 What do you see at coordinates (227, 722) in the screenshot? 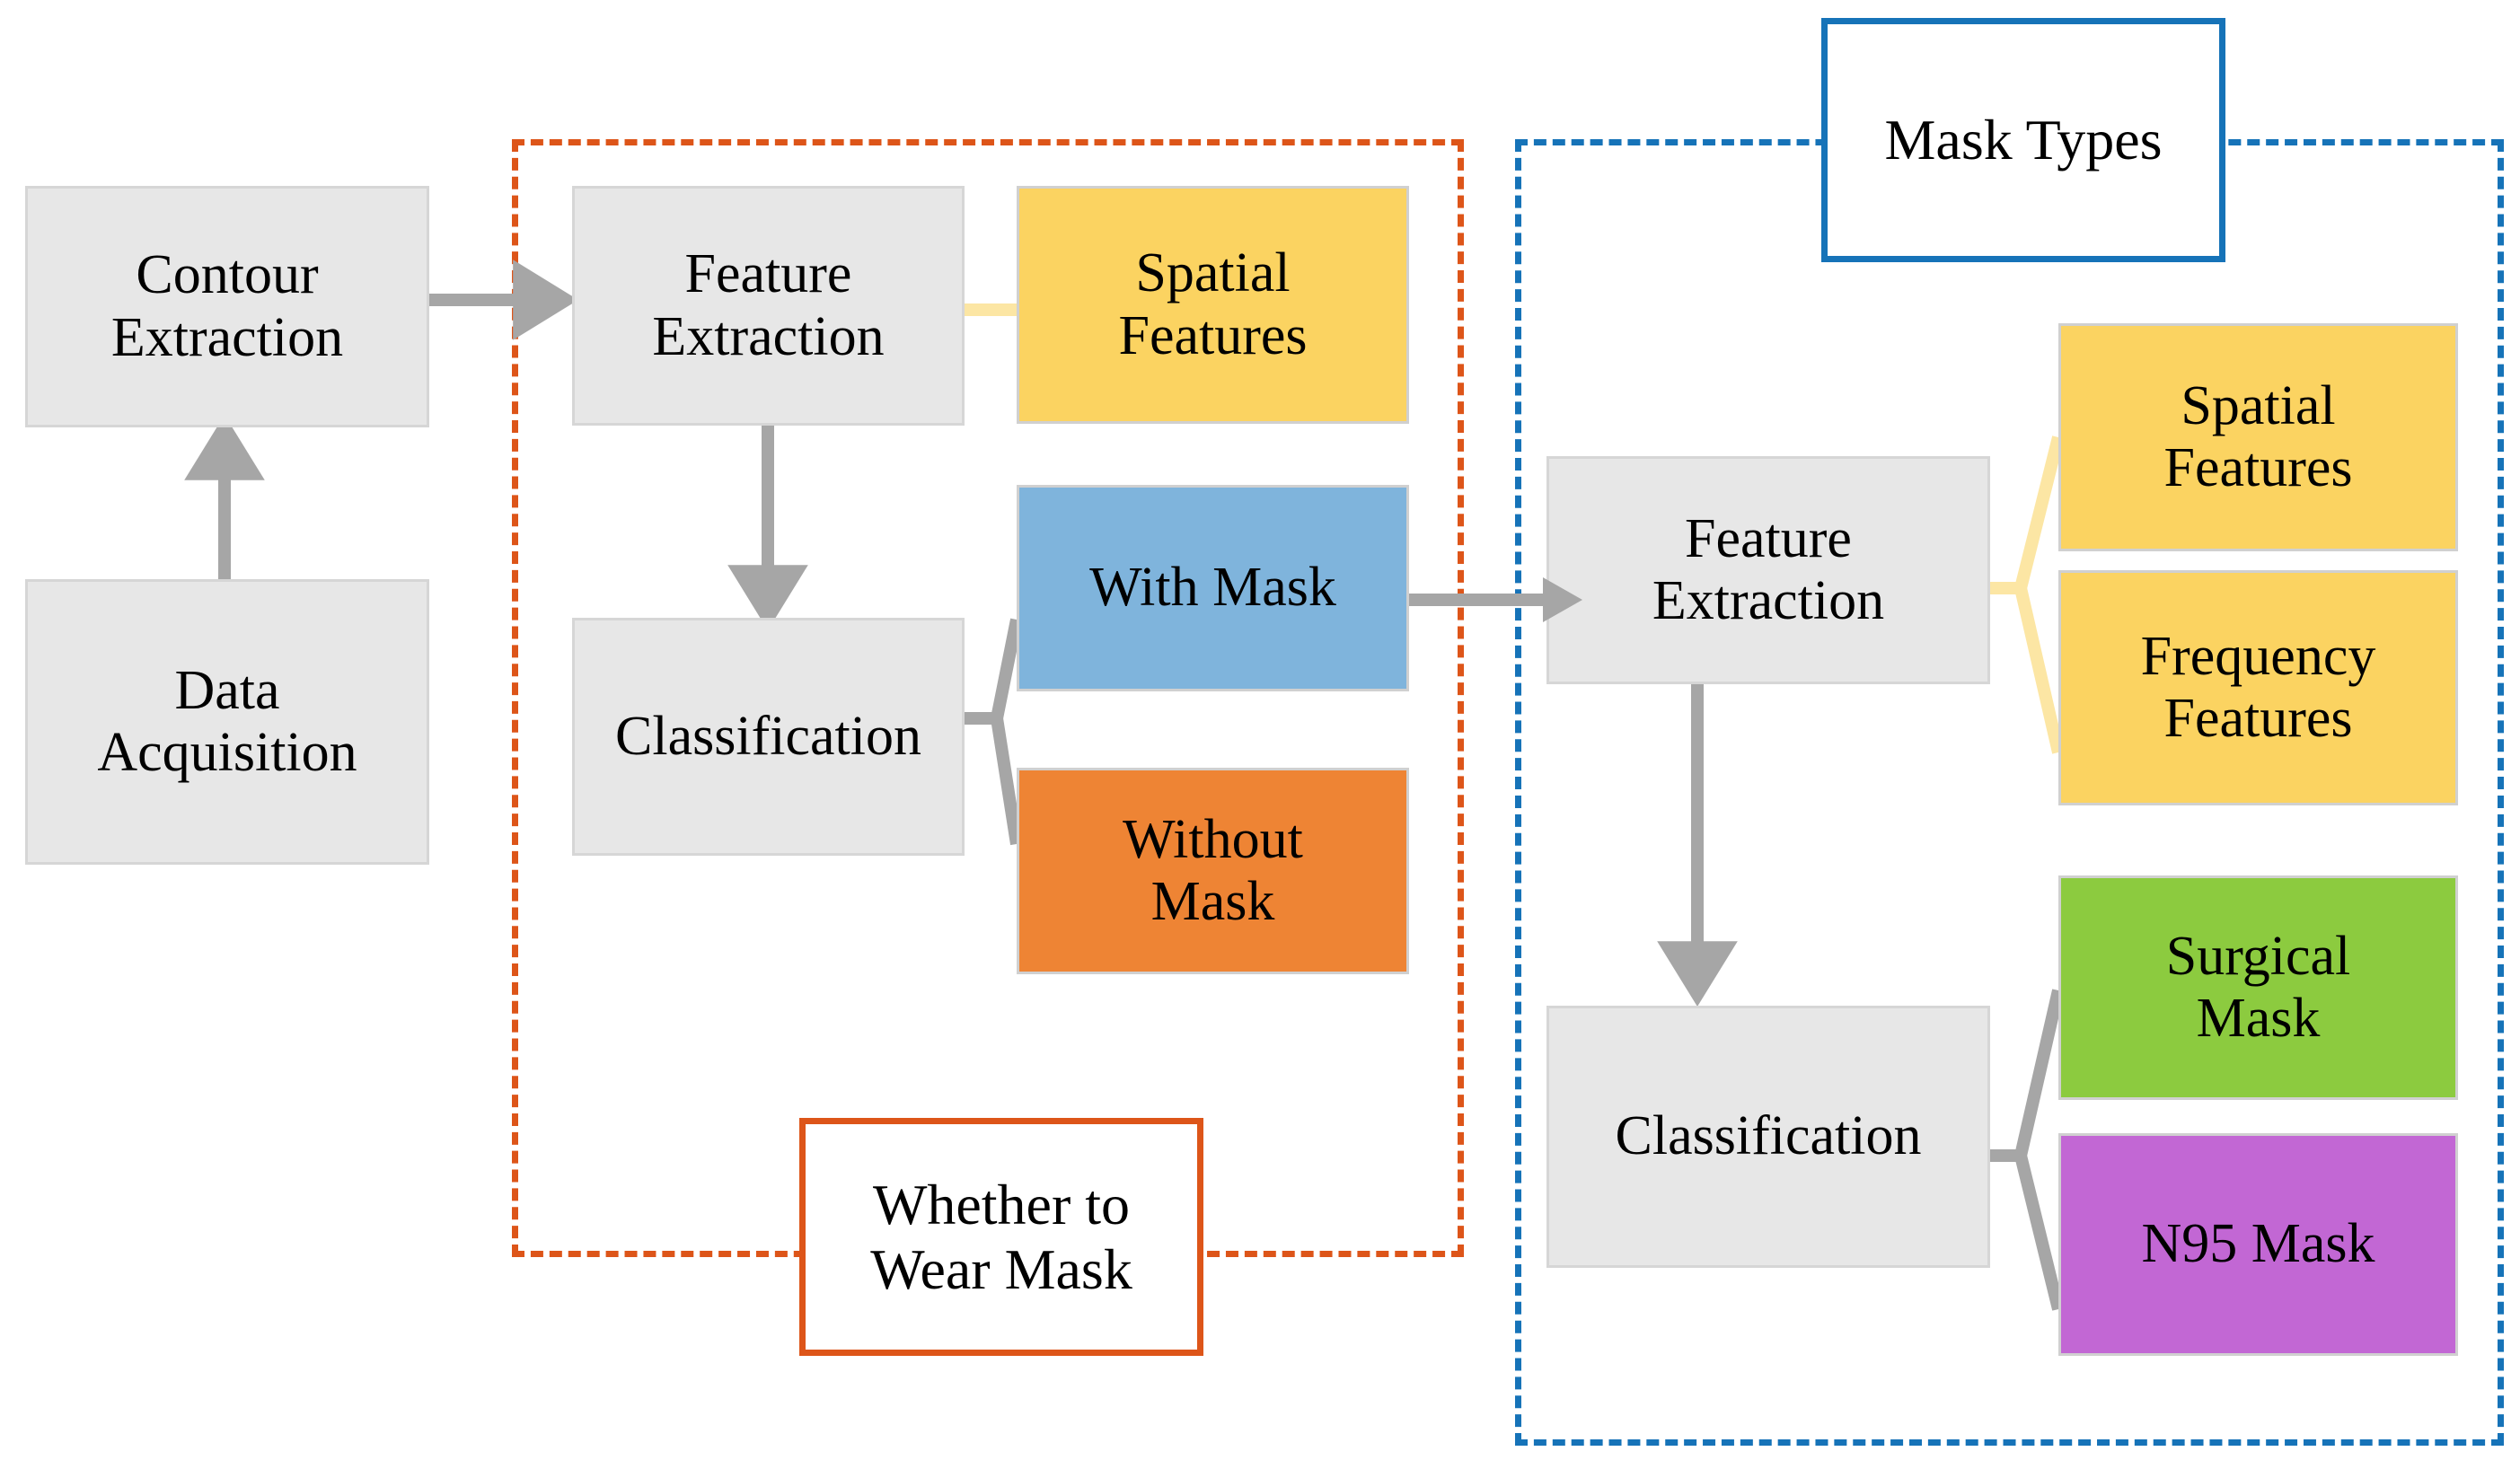
I see `node-data-acquisition: Data Acquisition` at bounding box center [227, 722].